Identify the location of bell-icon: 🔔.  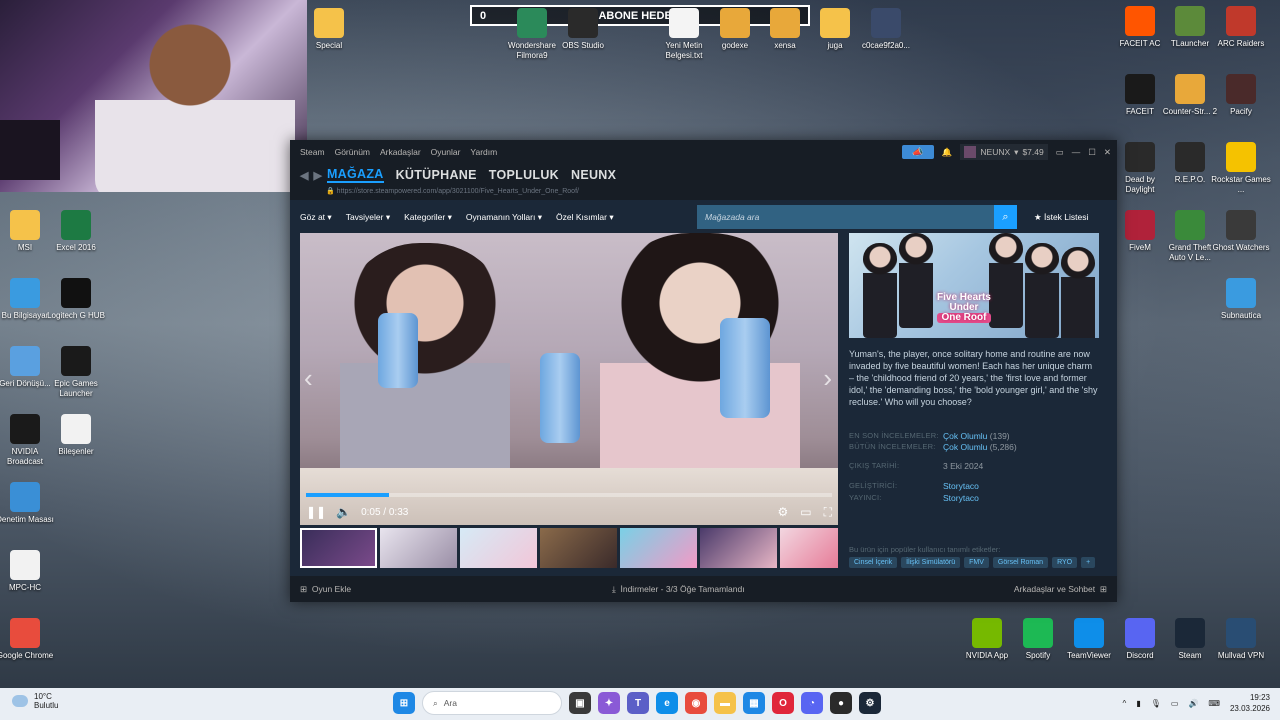
(947, 152).